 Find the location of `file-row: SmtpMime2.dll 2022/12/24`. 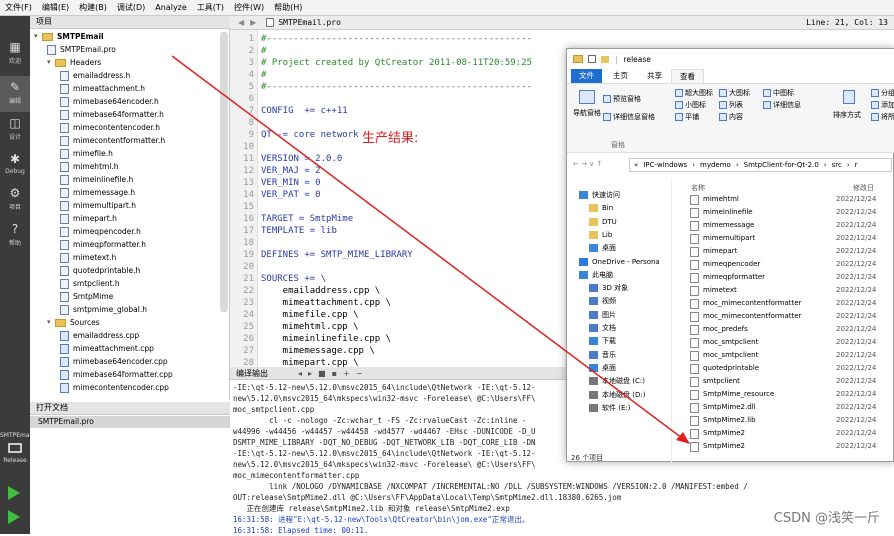

file-row: SmtpMime2.dll 2022/12/24 is located at coordinates (790, 407).